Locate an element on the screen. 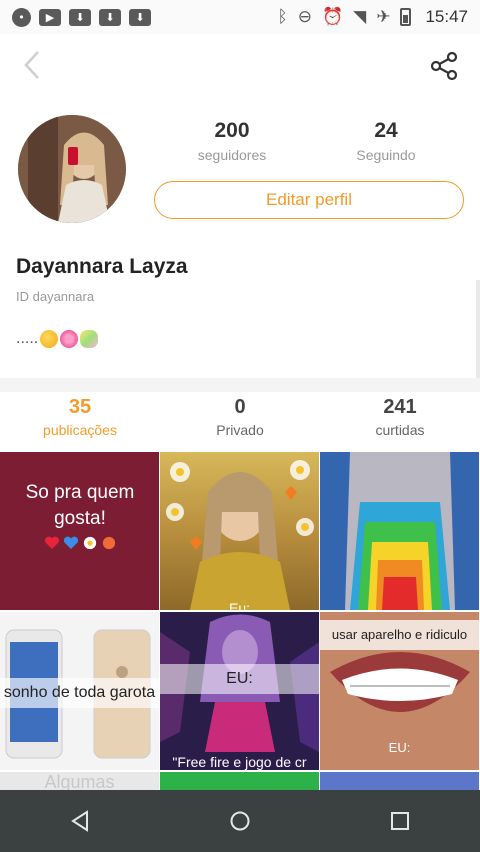 The width and height of the screenshot is (480, 852). post-caption-text: So pra quem gosta! is located at coordinates (80, 505).